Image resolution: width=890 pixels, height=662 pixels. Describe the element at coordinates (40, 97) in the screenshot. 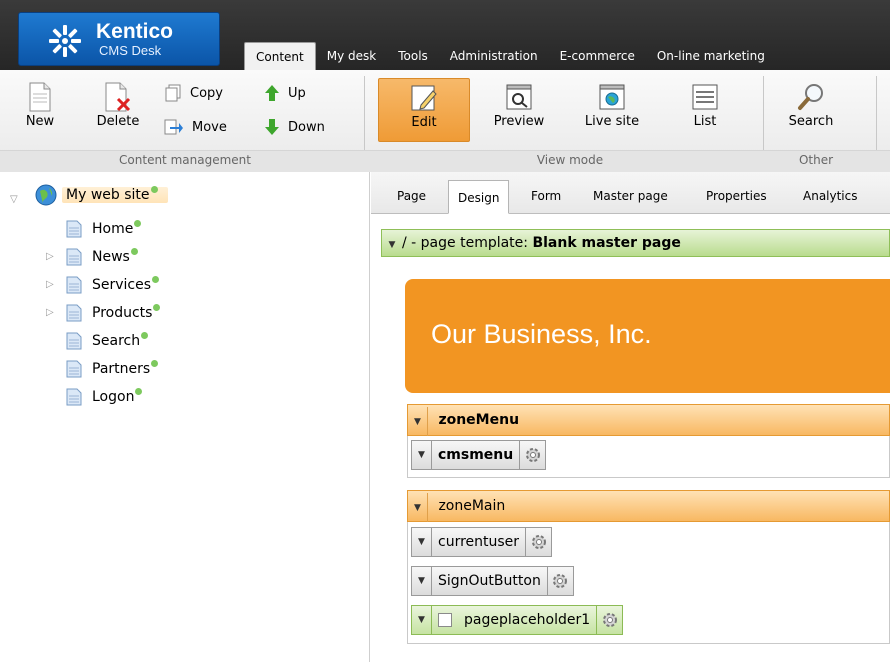

I see `new-document-icon` at that location.